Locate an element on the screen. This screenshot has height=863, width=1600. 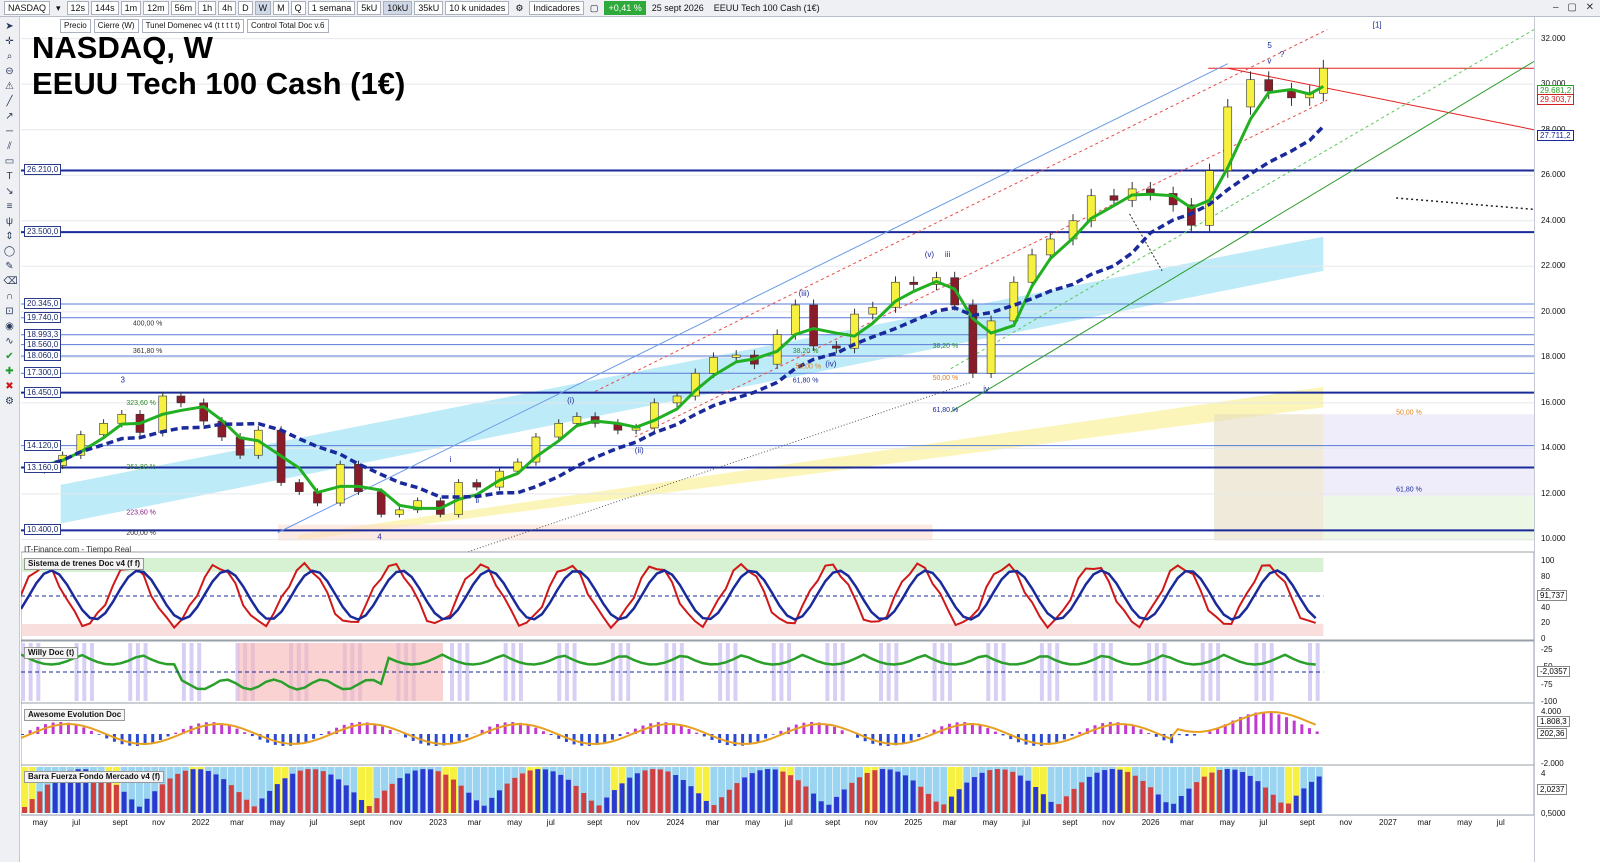
indicators-button: Indicadores is located at coordinates (556, 8).